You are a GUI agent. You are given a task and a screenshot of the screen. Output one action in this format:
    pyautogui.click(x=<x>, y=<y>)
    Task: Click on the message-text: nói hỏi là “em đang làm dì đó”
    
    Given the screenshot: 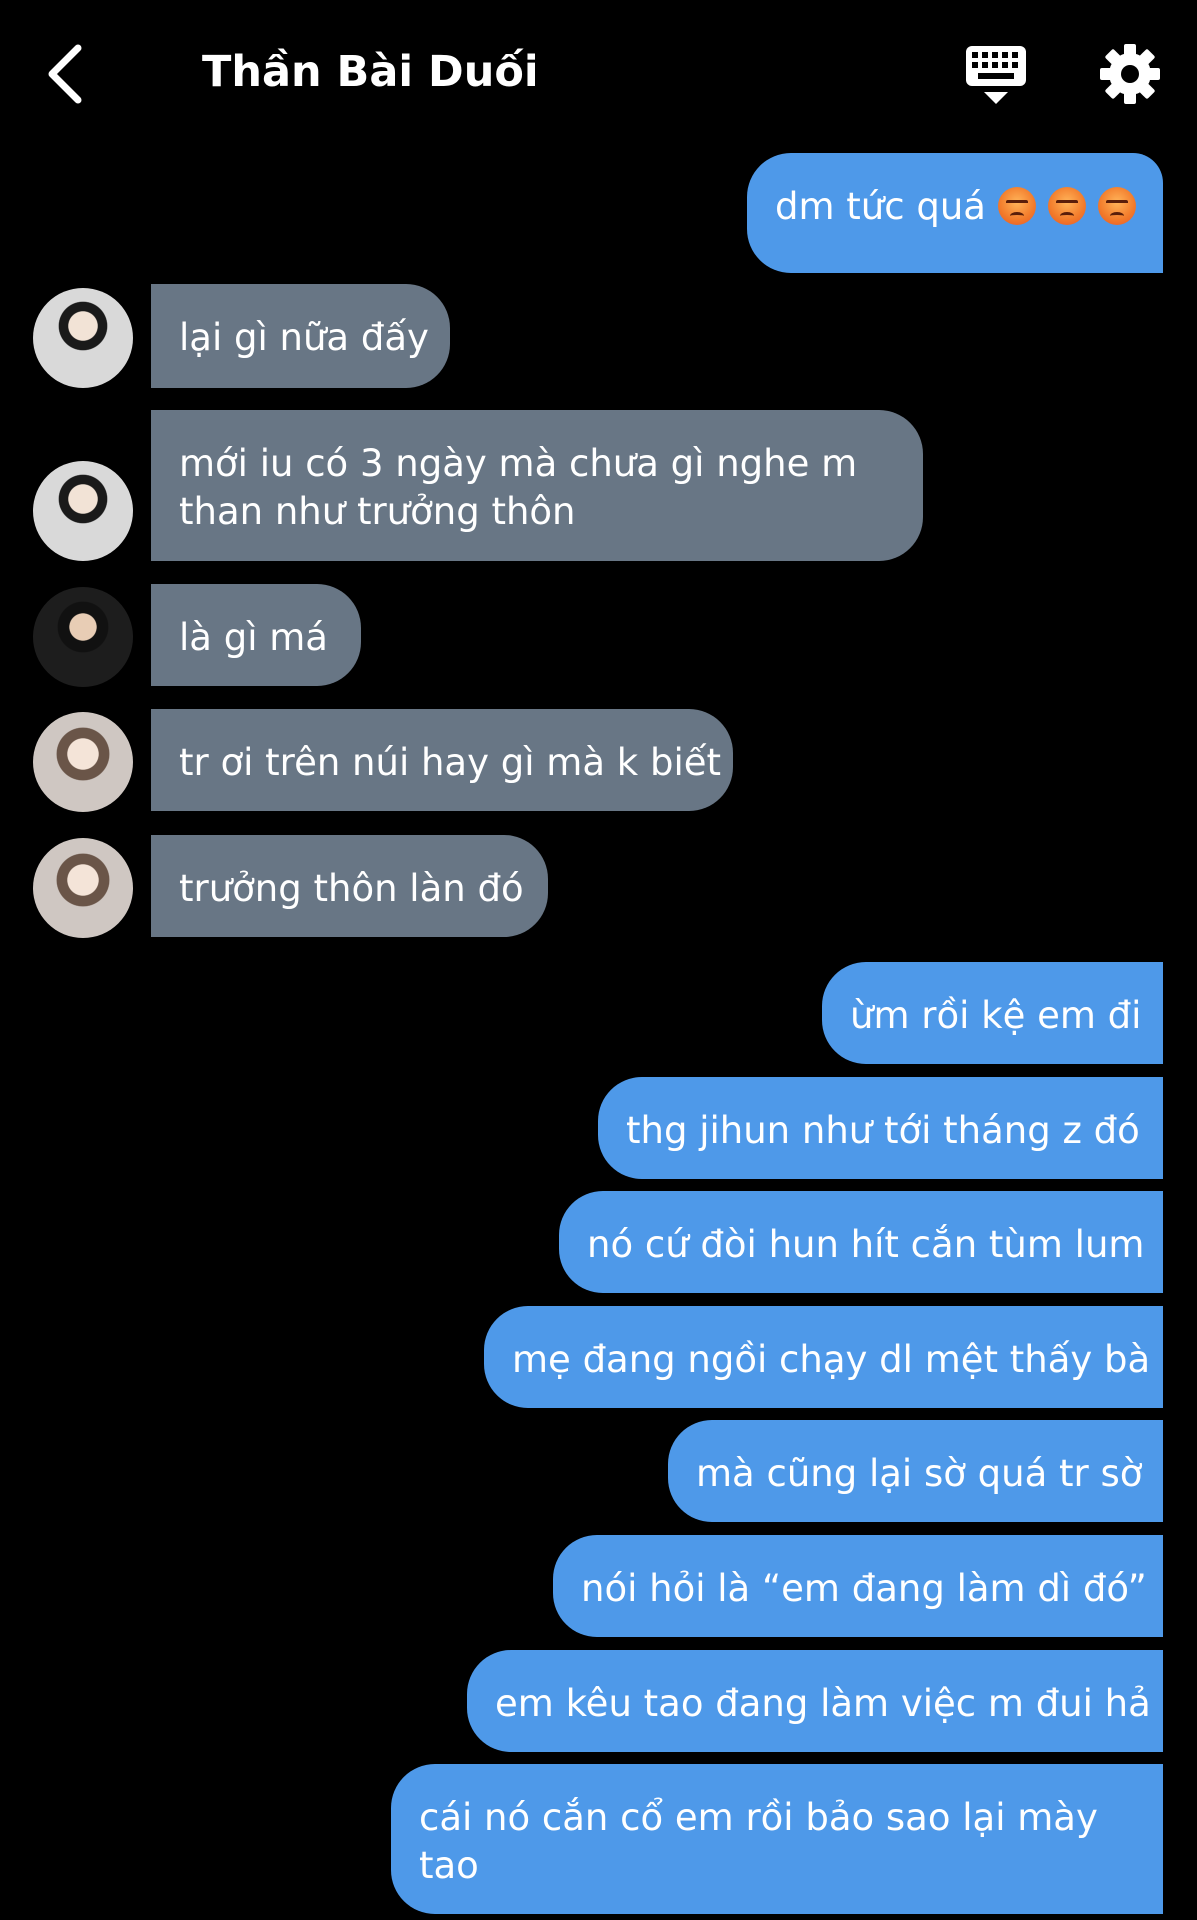 What is the action you would take?
    pyautogui.click(x=864, y=1588)
    